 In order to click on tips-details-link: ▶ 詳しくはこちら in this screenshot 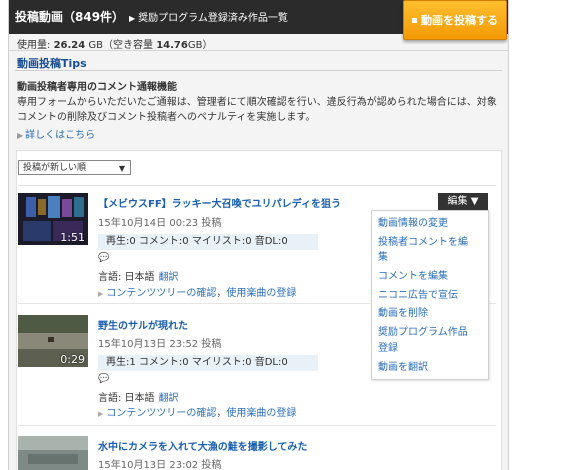, I will do `click(56, 133)`.